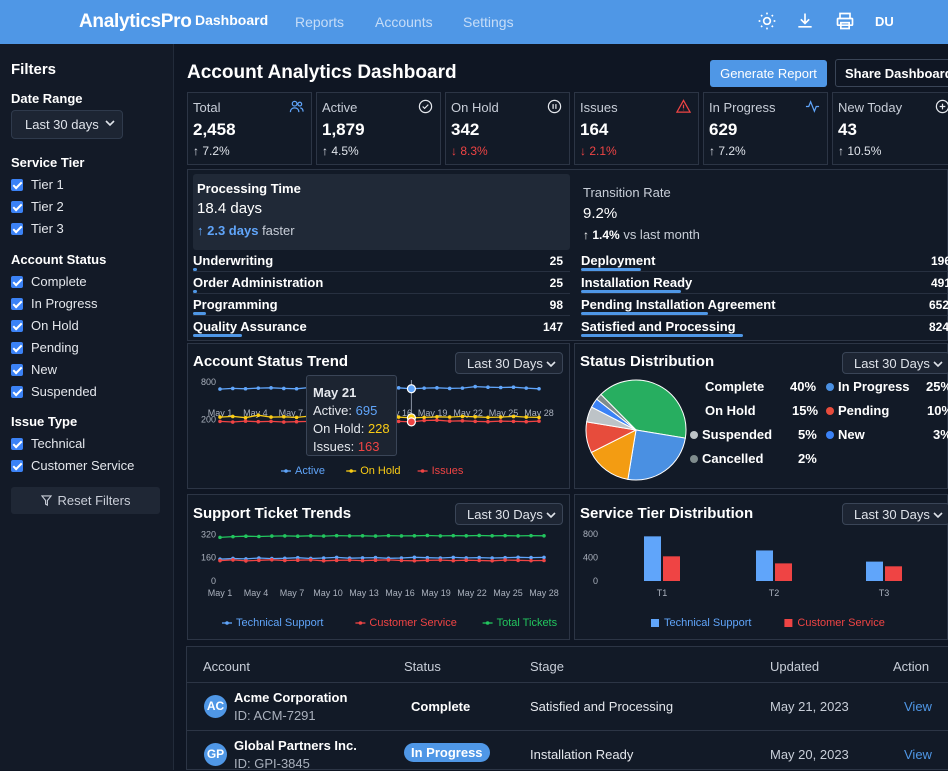  What do you see at coordinates (64, 391) in the screenshot?
I see `checkbox-label: Suspended` at bounding box center [64, 391].